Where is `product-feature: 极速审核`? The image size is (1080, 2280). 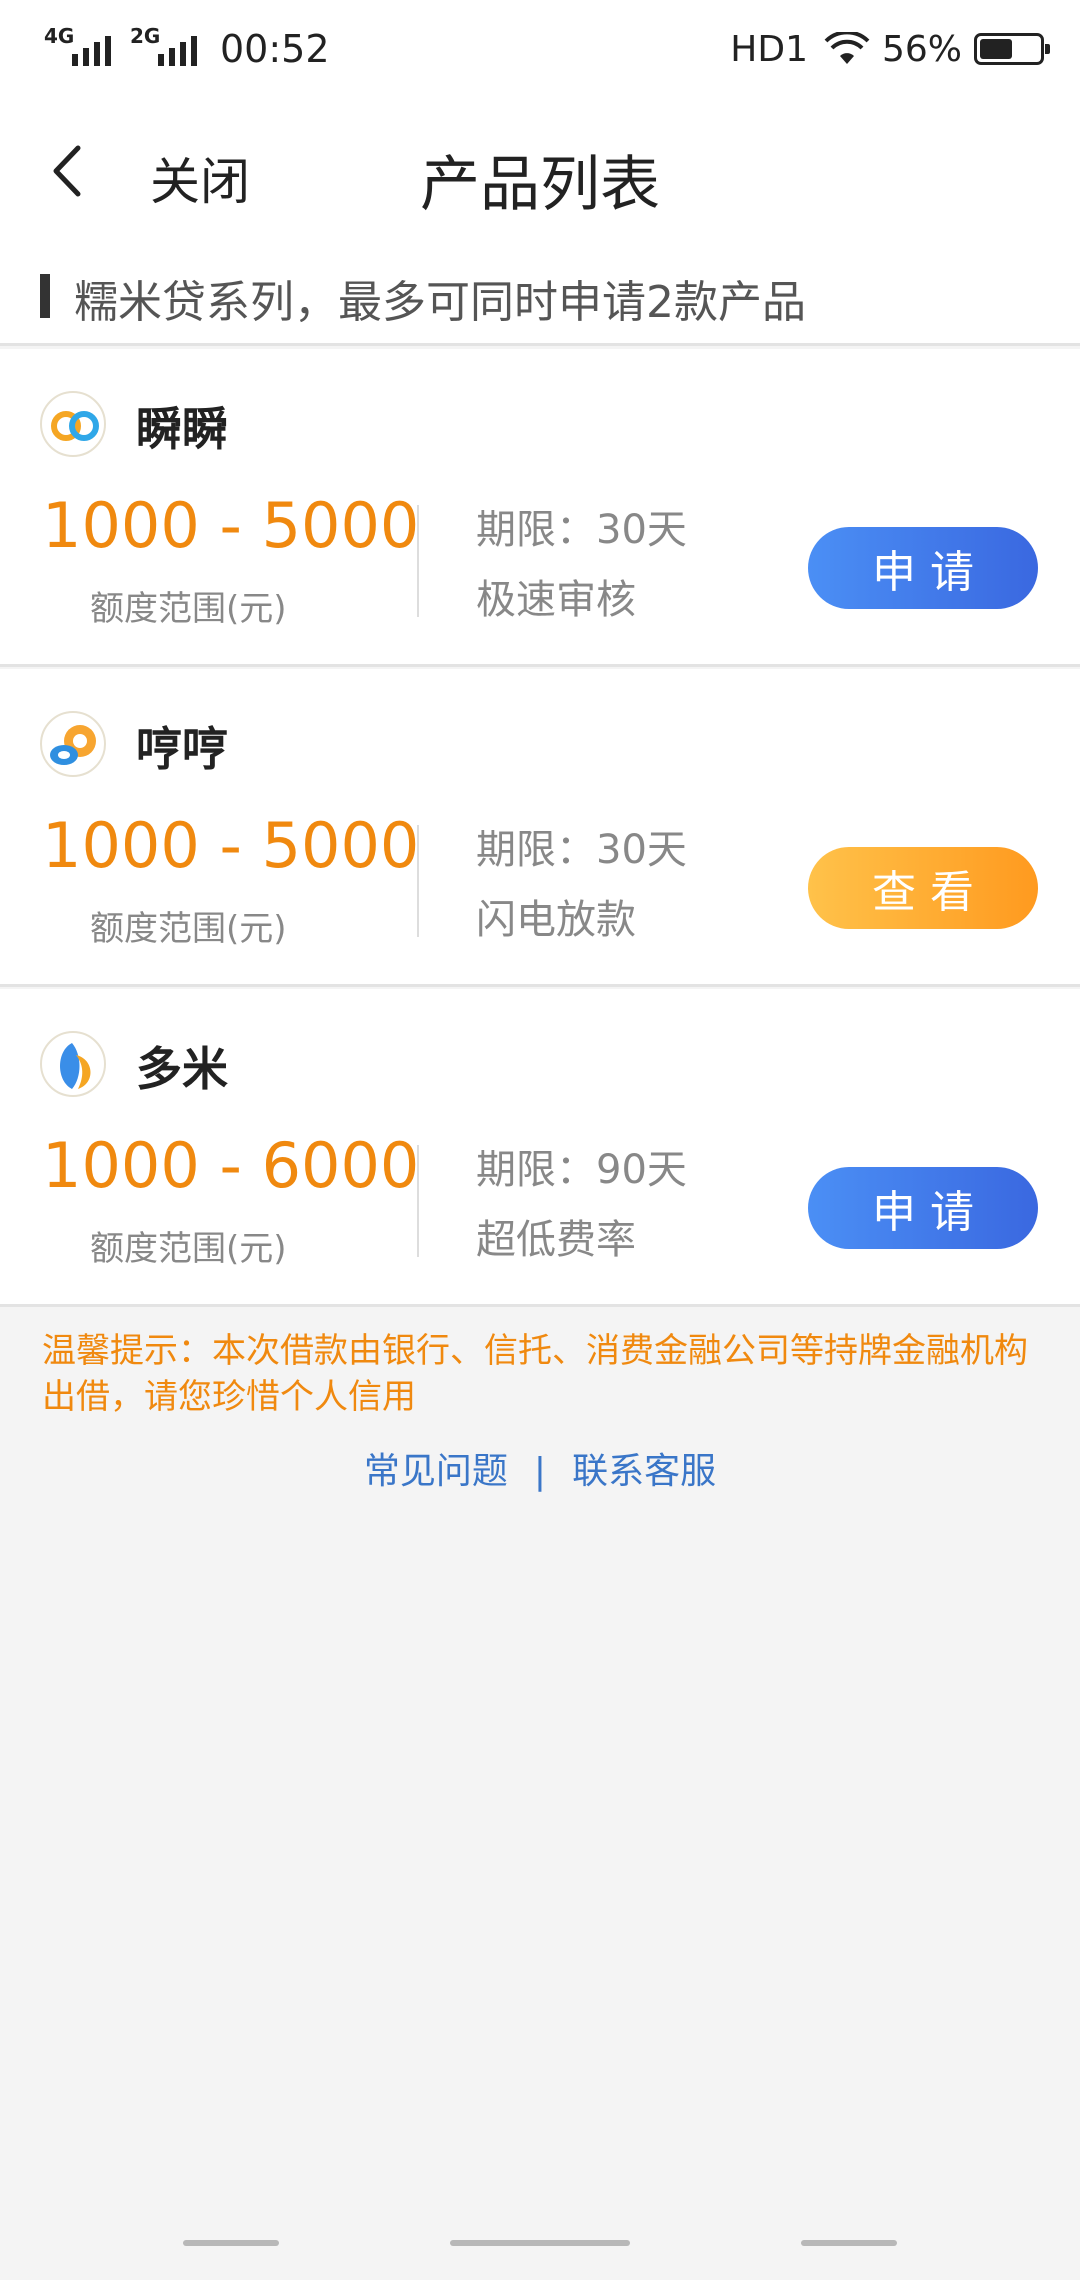 product-feature: 极速审核 is located at coordinates (556, 600).